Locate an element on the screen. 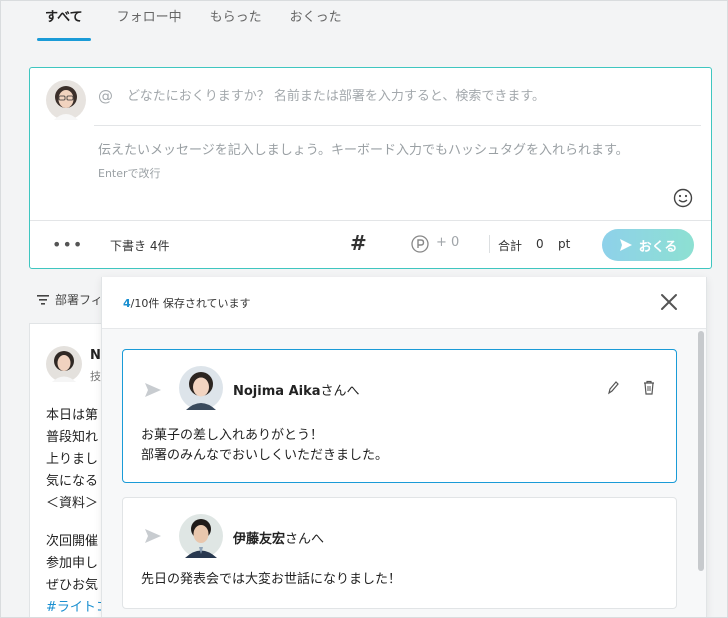 This screenshot has height=618, width=728. trash-icon is located at coordinates (649, 388).